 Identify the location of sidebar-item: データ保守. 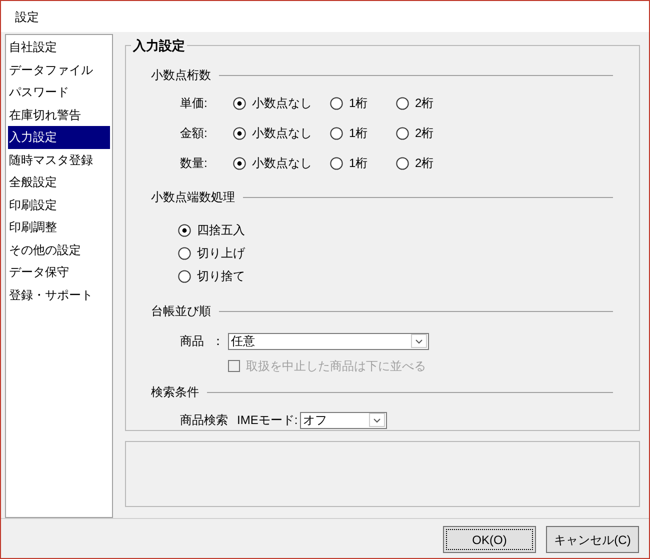
(59, 272).